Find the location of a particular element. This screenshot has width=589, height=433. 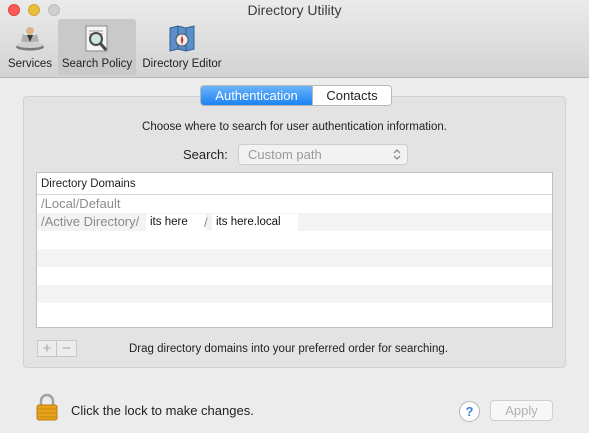

tab-bar: Authentication Contacts is located at coordinates (296, 95).